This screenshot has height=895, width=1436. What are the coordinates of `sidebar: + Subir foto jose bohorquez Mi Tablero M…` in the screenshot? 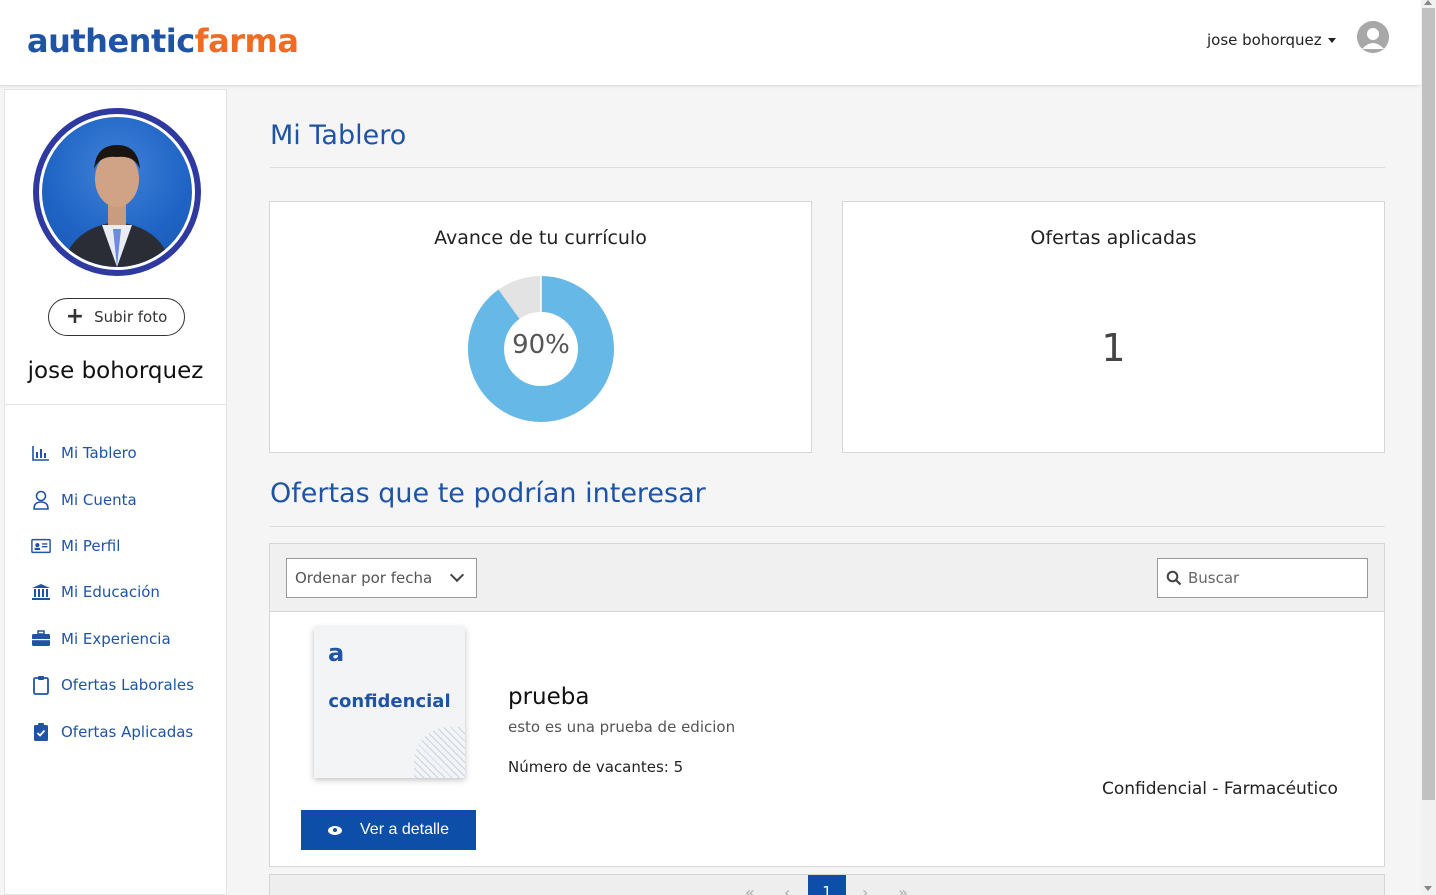 It's located at (115, 492).